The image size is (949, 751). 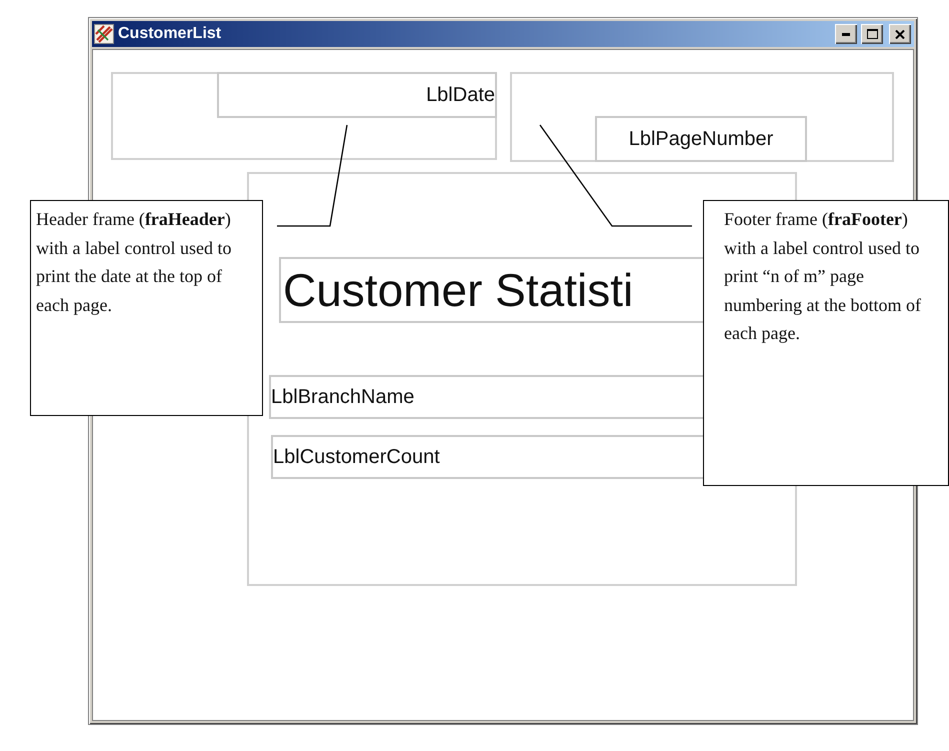 I want to click on date-label-control: LblDate, so click(x=357, y=95).